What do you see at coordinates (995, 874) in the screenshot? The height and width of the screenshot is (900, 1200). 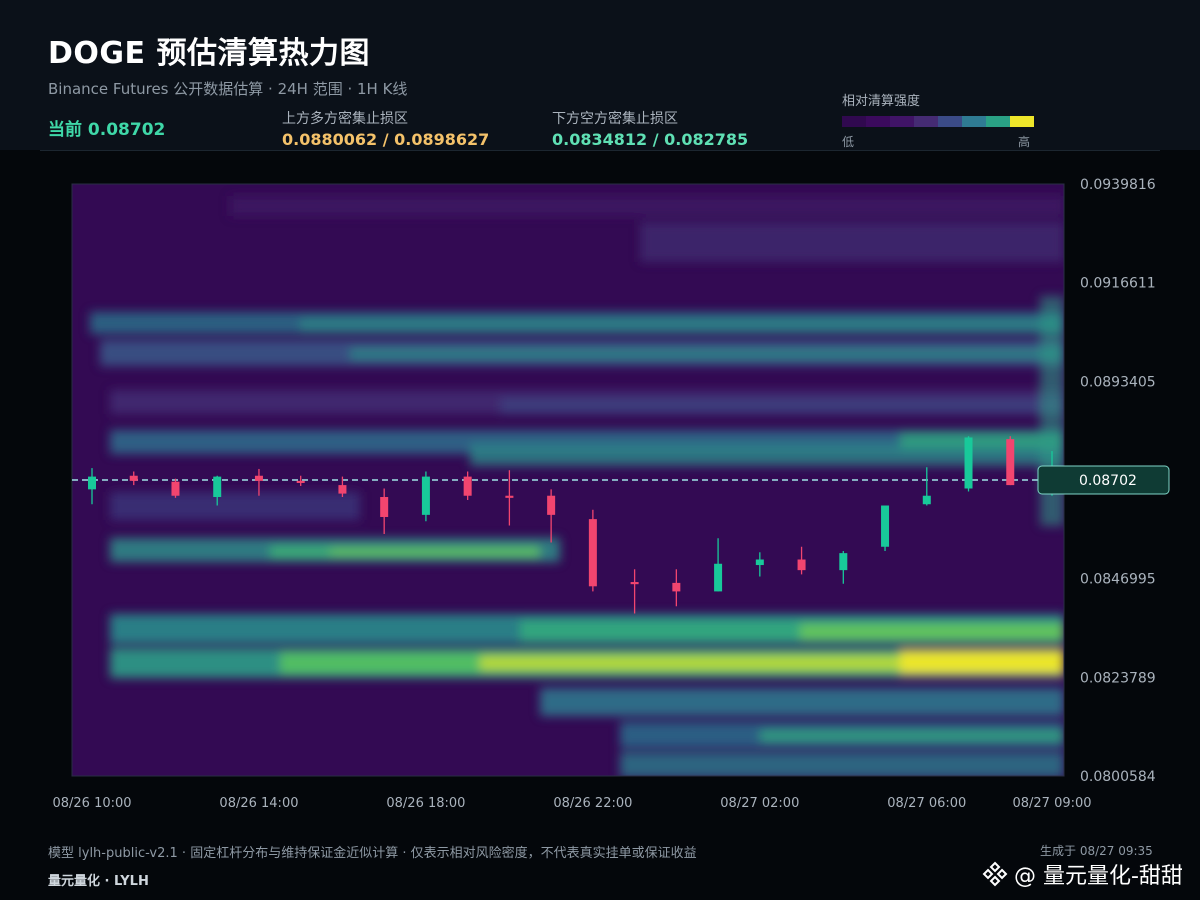 I see `binance-logo-icon` at bounding box center [995, 874].